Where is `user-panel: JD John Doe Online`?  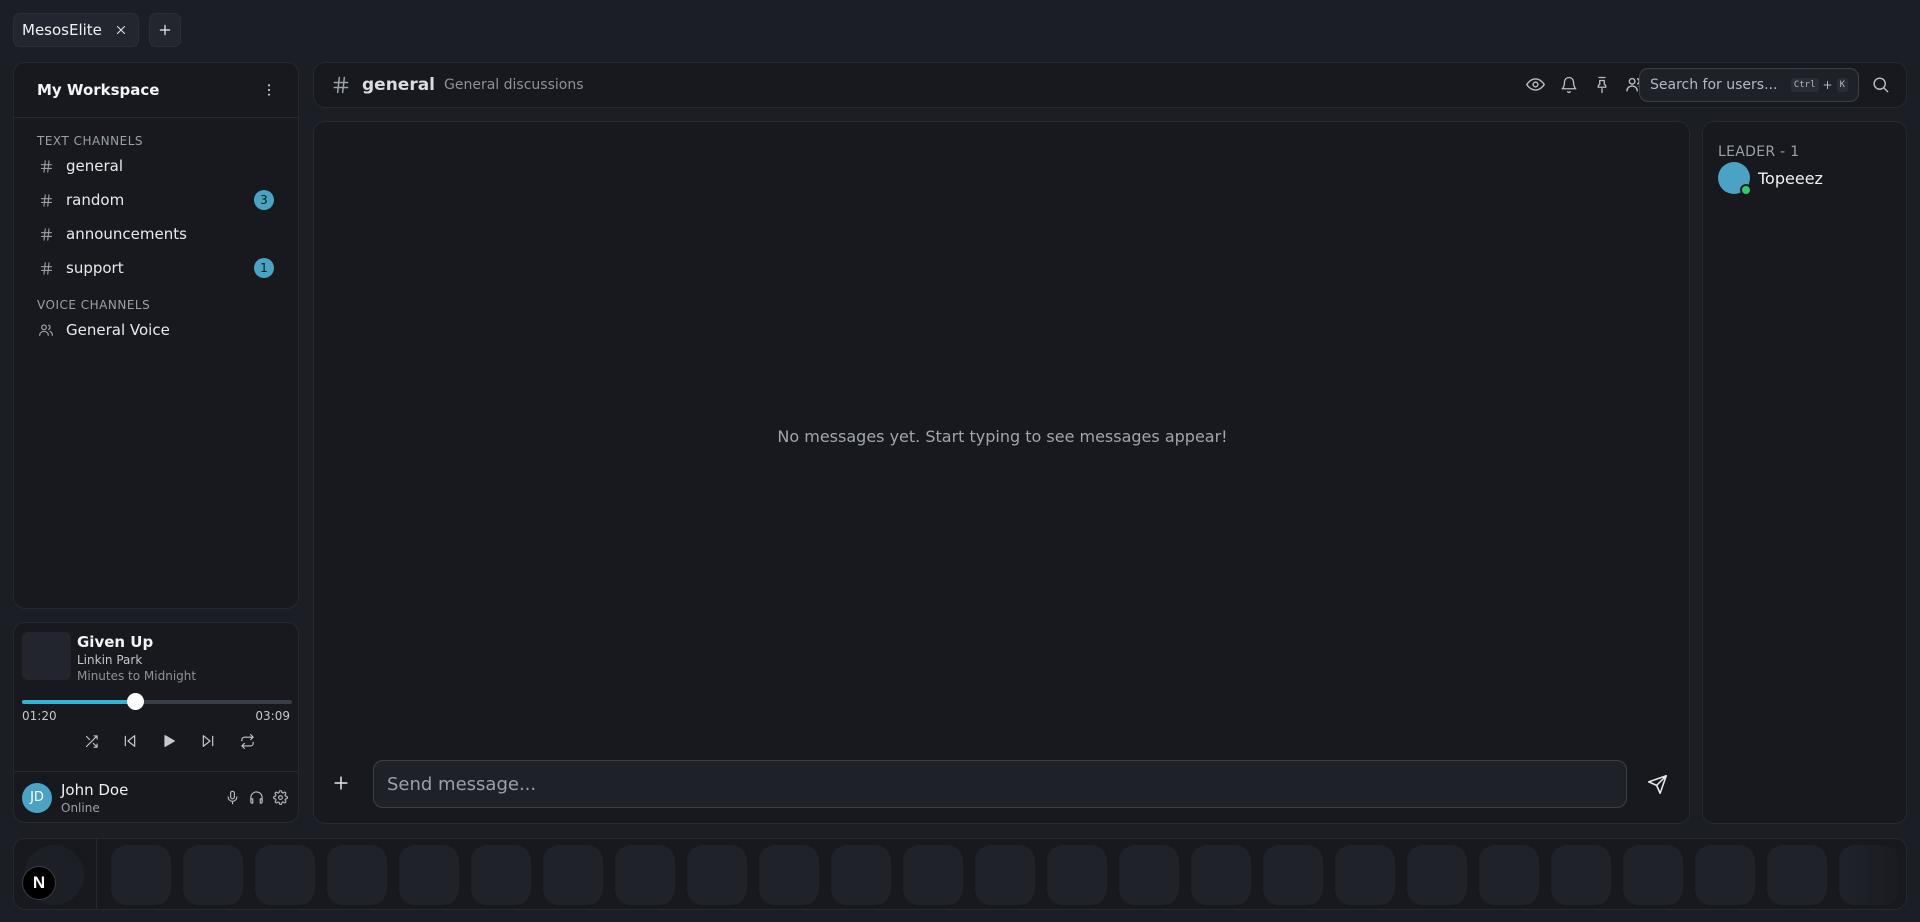
user-panel: JD John Doe Online is located at coordinates (156, 797).